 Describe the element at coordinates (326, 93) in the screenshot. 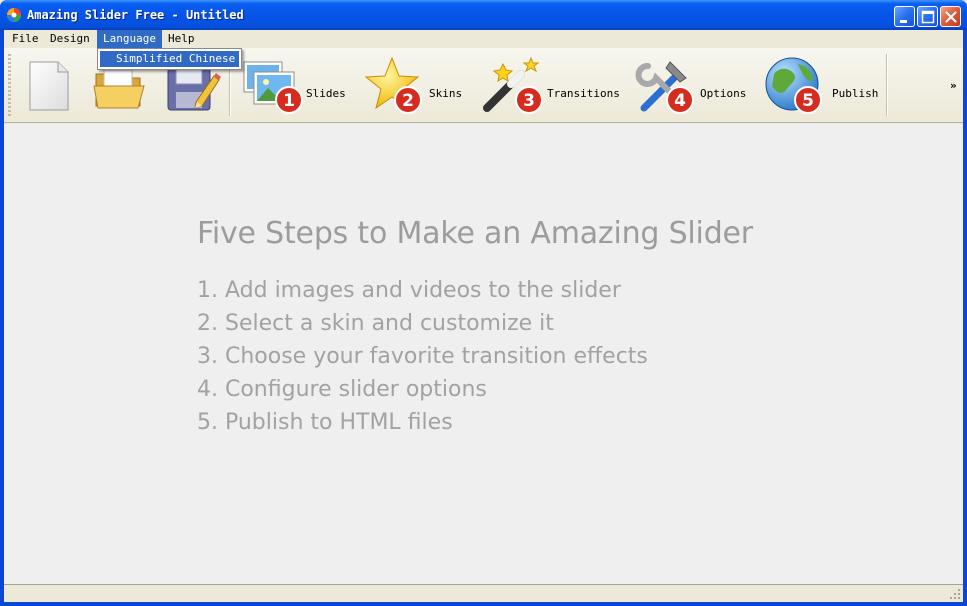

I see `slides-label: Slides` at that location.